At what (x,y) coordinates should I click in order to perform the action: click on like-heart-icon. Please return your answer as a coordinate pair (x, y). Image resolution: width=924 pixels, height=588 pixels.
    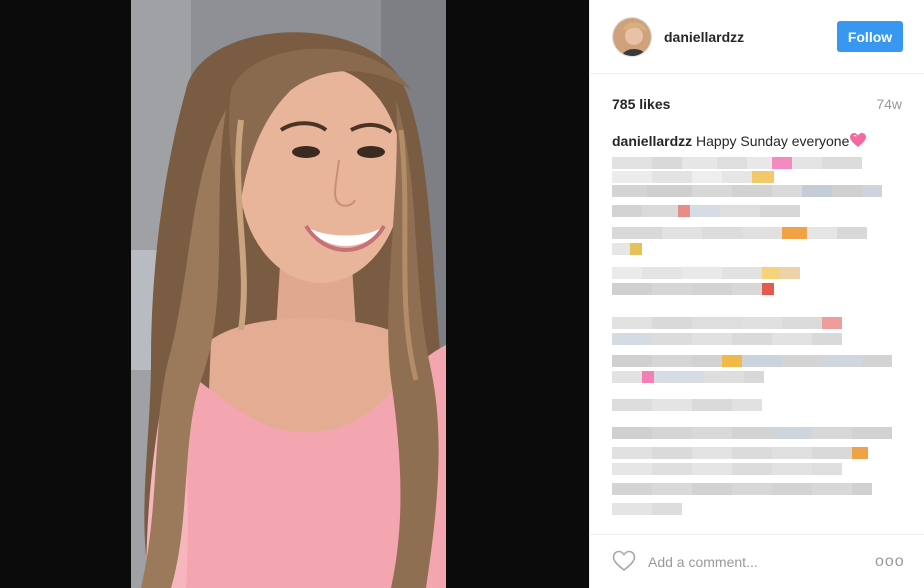
    Looking at the image, I should click on (624, 562).